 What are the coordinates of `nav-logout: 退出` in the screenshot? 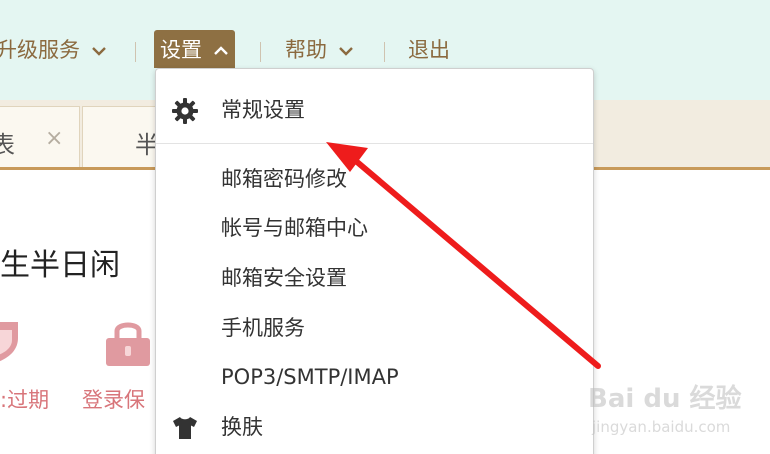 It's located at (429, 50).